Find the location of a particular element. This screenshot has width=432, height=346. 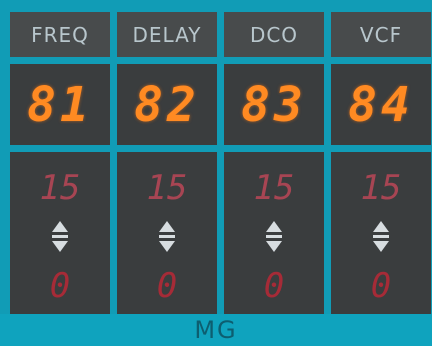

column-header: FREQ is located at coordinates (60, 34).